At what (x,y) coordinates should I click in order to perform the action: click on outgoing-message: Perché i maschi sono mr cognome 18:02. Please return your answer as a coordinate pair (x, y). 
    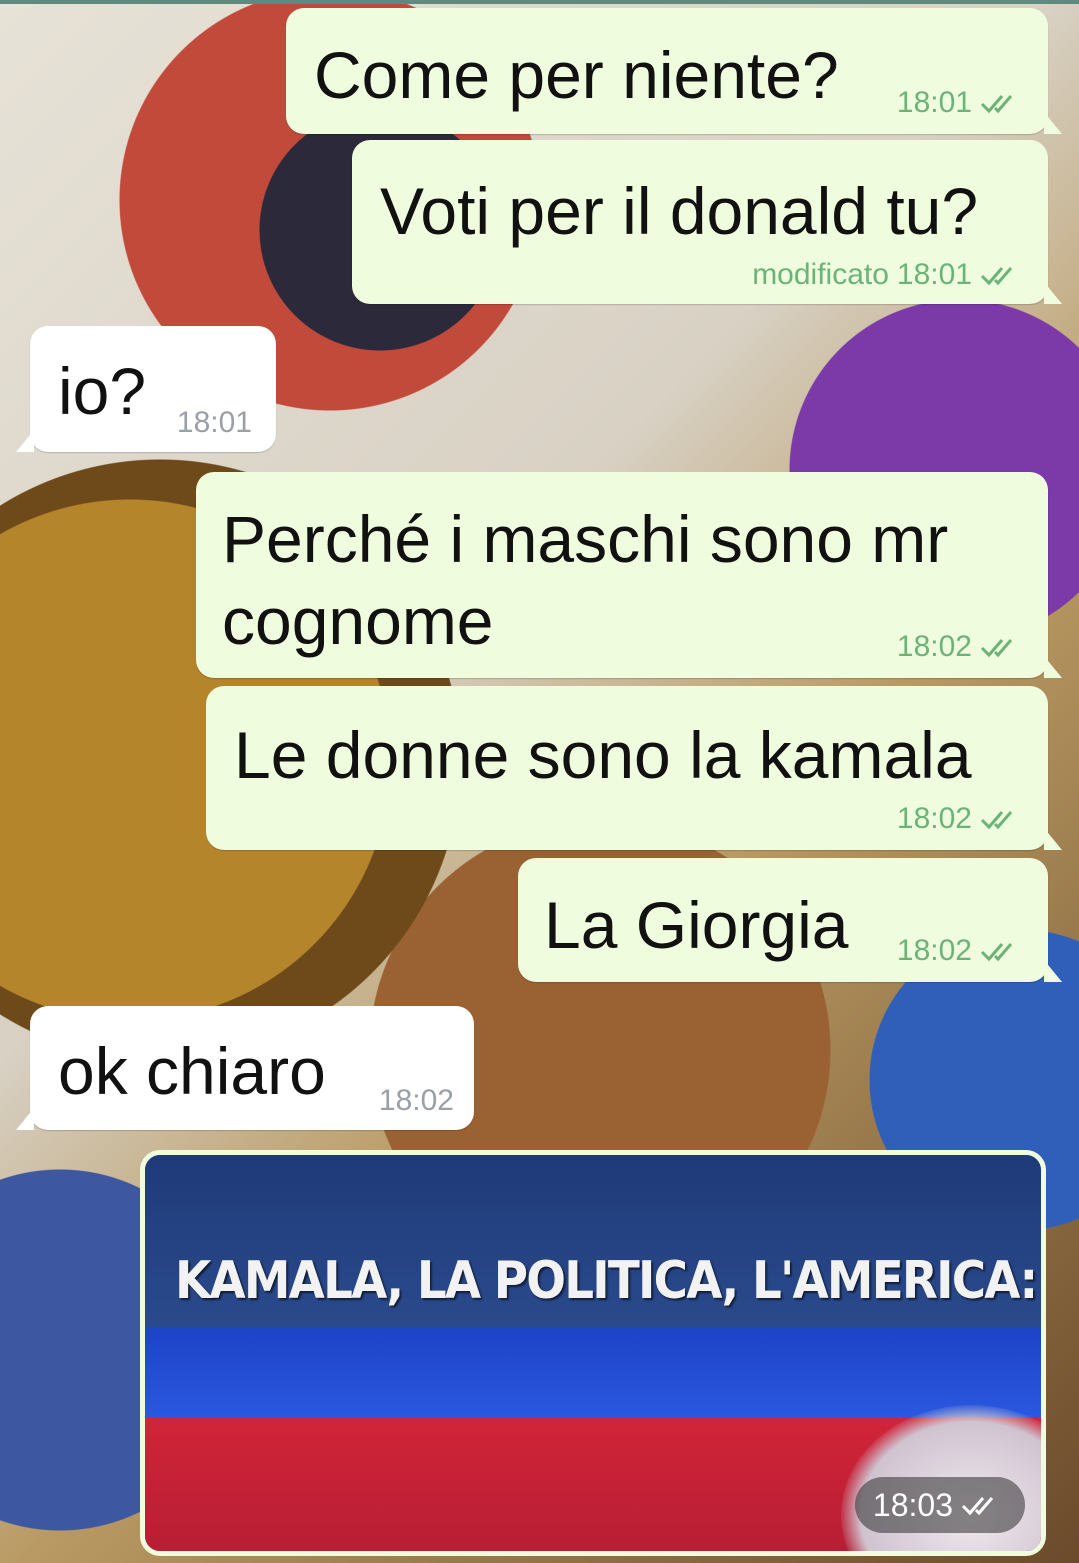
    Looking at the image, I should click on (629, 575).